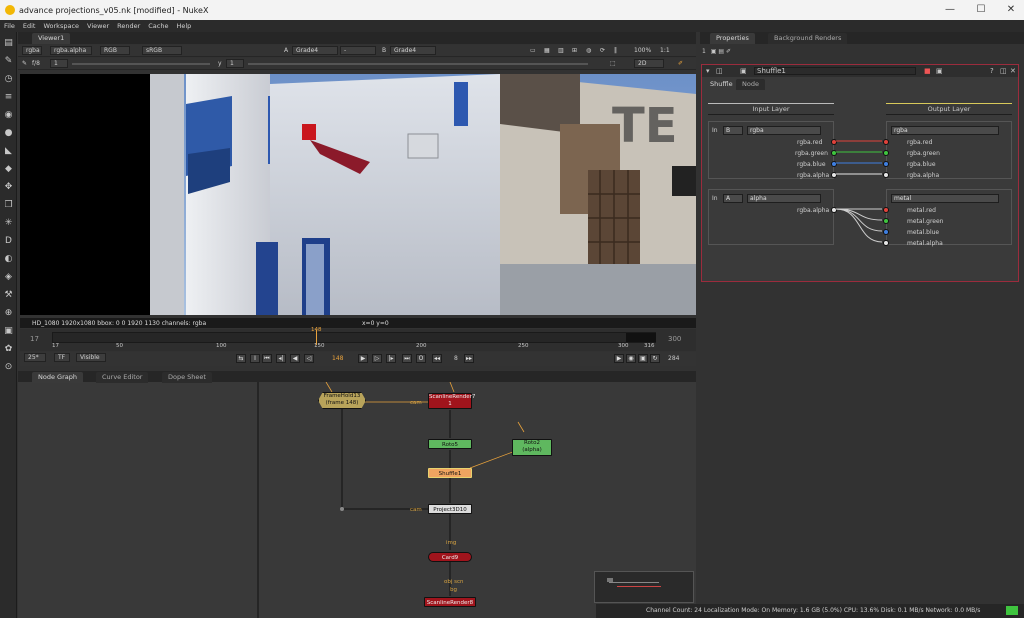 This screenshot has width=1024, height=618. What do you see at coordinates (574, 50) in the screenshot?
I see `grid-icon: ⊞` at bounding box center [574, 50].